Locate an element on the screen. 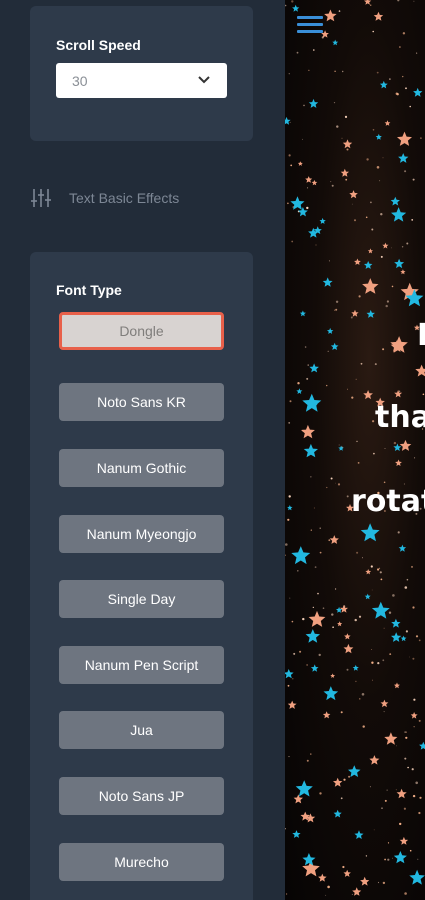 The width and height of the screenshot is (425, 900). font-option-nanum-myeongjo: Nanum Myeongjo is located at coordinates (141, 534).